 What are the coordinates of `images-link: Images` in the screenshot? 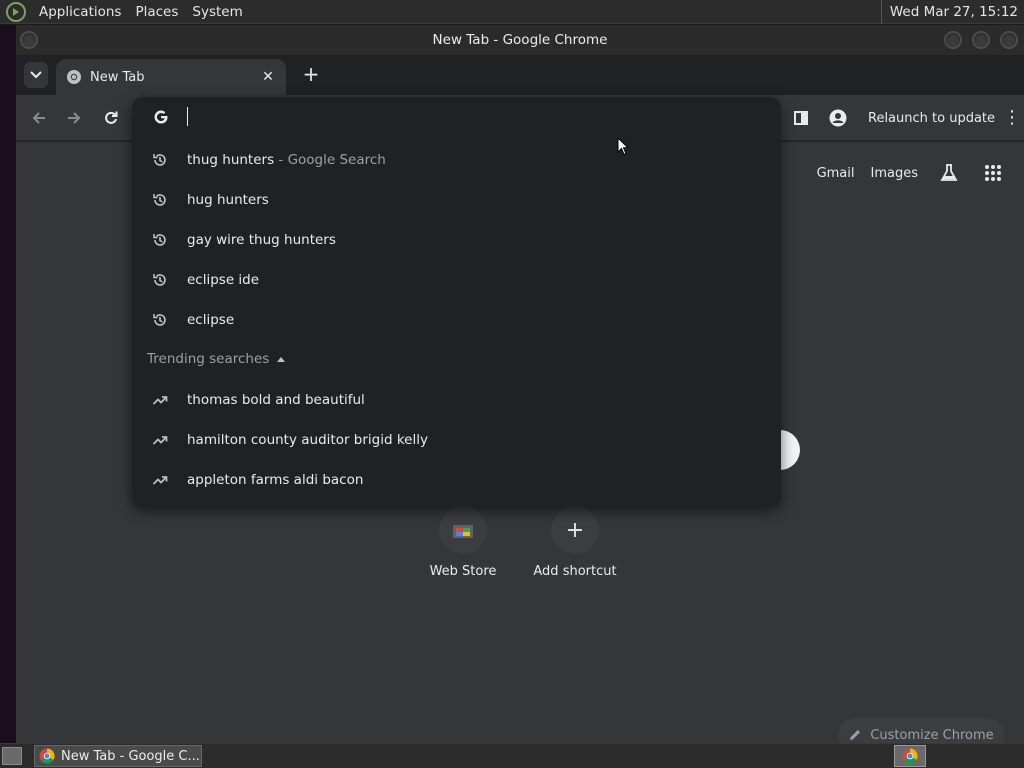 It's located at (895, 173).